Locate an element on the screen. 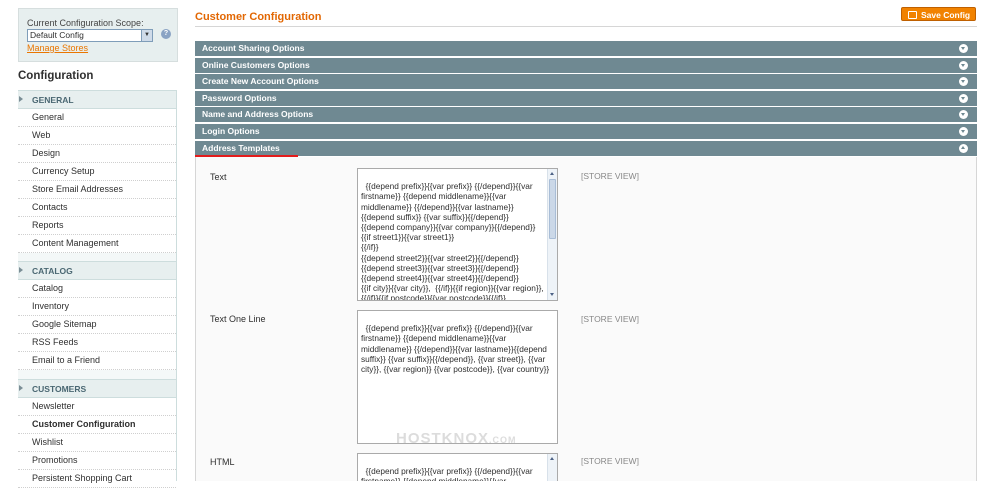 This screenshot has width=996, height=488. sidebar-item-store-email-addresses: Store Email Addresses is located at coordinates (97, 190).